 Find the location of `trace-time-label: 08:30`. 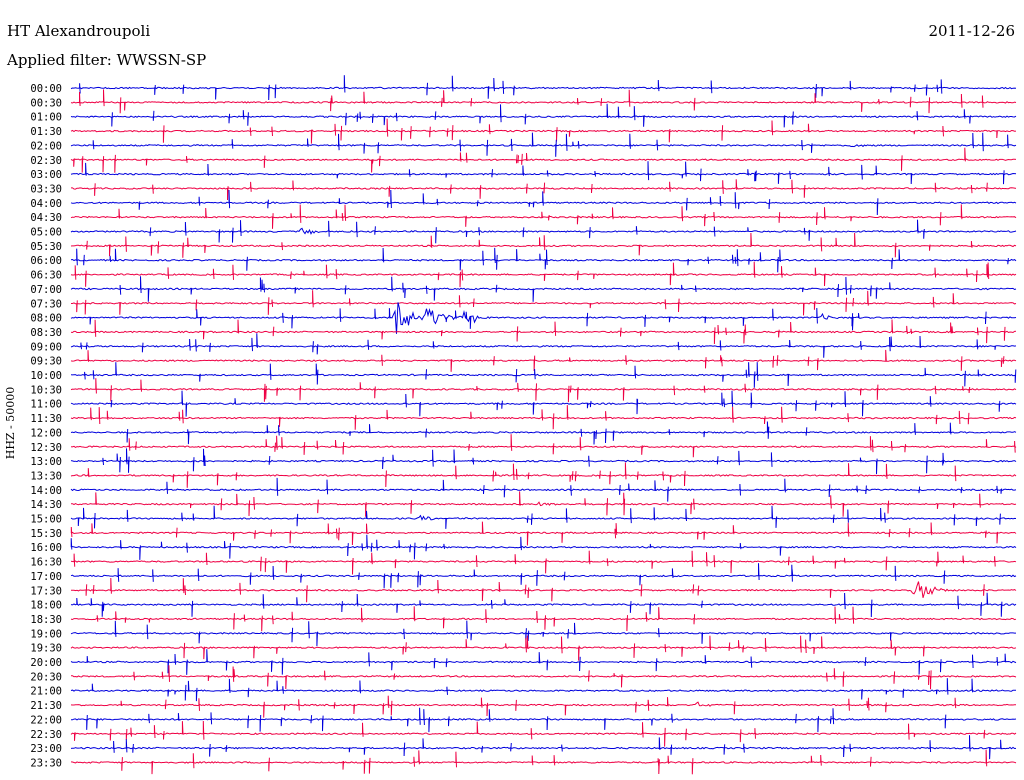

trace-time-label: 08:30 is located at coordinates (46, 333).